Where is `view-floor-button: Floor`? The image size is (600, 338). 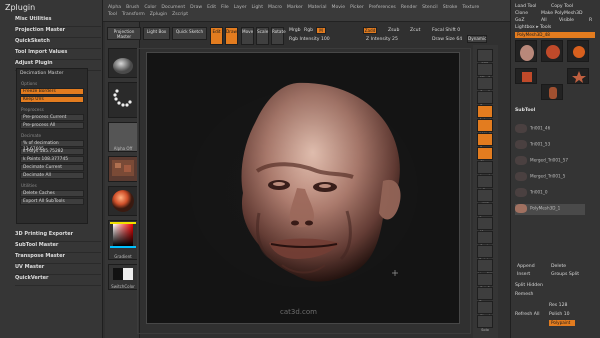
view-floor-button: Floor is located at coordinates (485, 155).